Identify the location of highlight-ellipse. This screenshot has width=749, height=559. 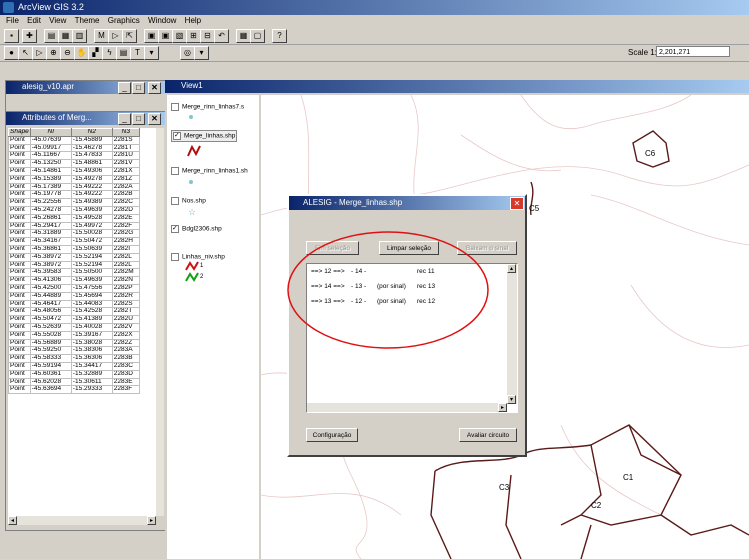
(388, 290).